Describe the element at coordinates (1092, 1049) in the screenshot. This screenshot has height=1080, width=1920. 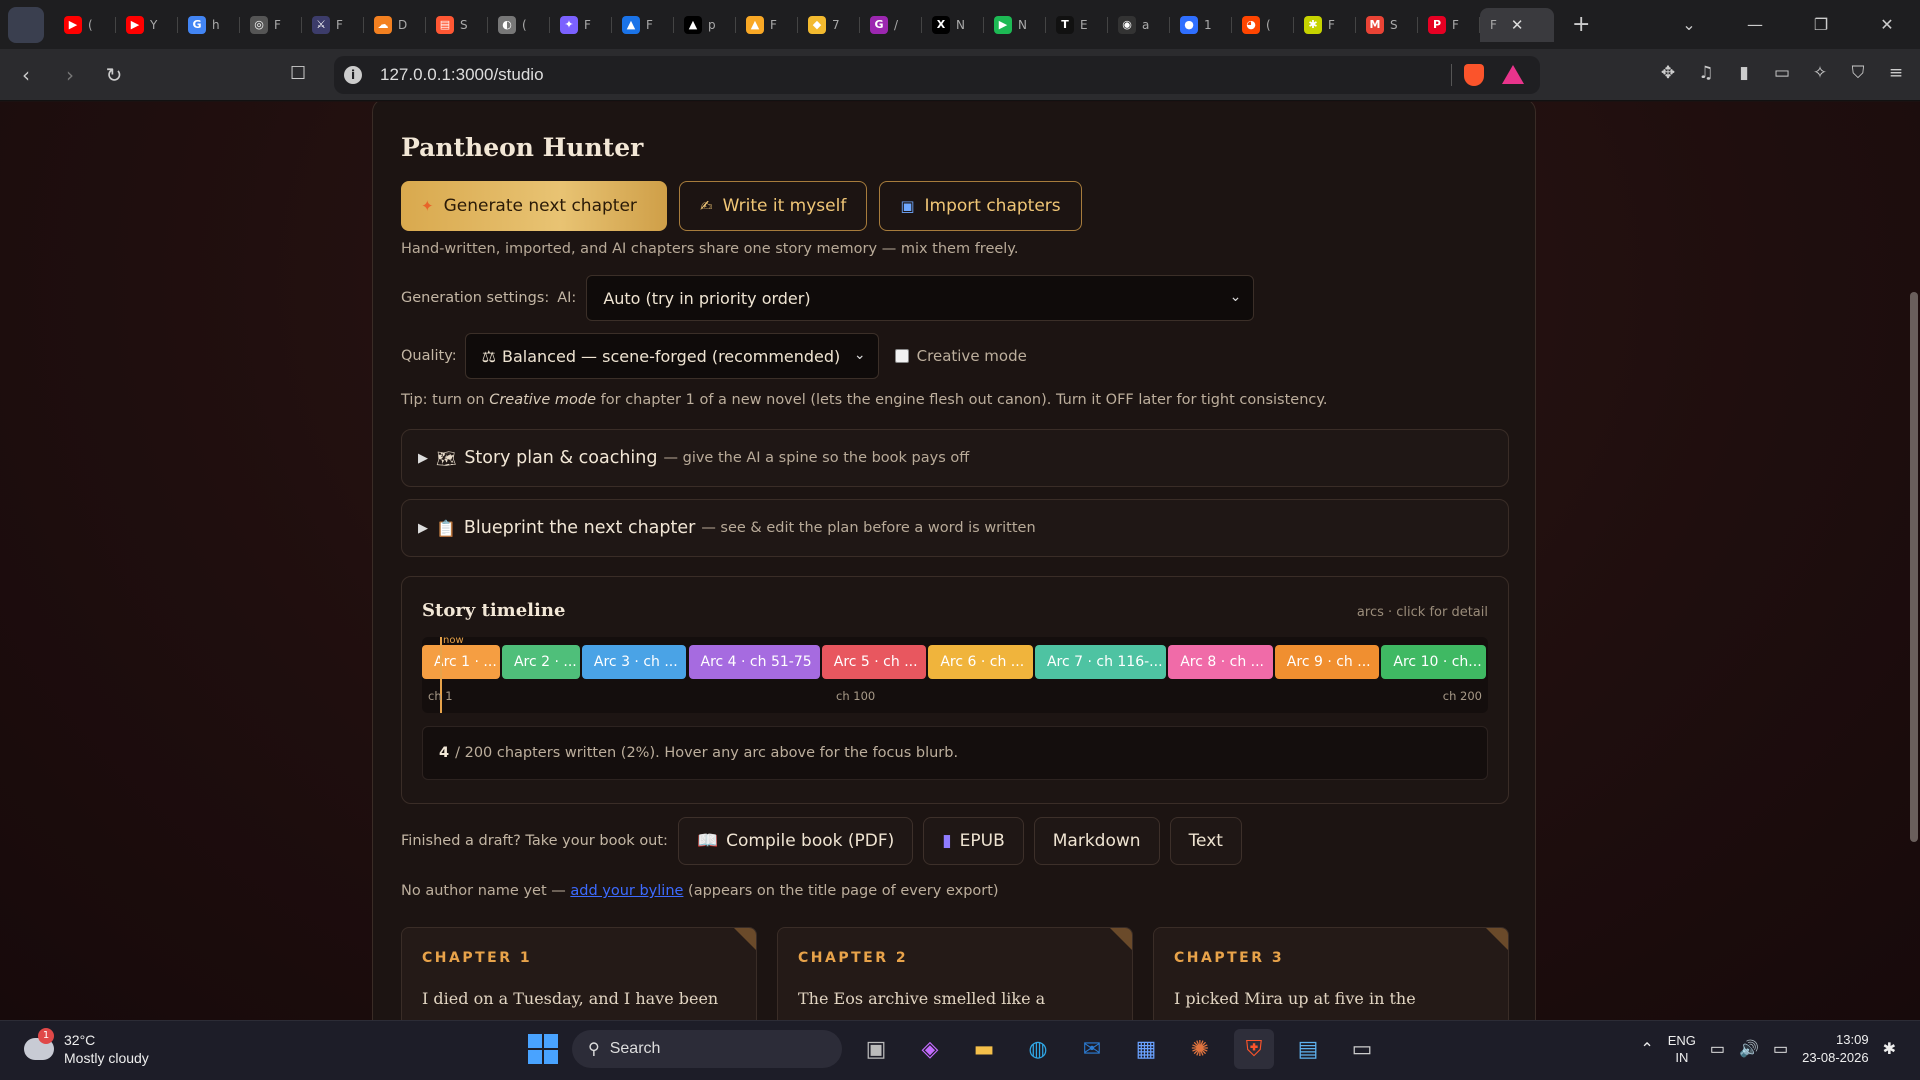
I see `outlook-icon: ✉` at that location.